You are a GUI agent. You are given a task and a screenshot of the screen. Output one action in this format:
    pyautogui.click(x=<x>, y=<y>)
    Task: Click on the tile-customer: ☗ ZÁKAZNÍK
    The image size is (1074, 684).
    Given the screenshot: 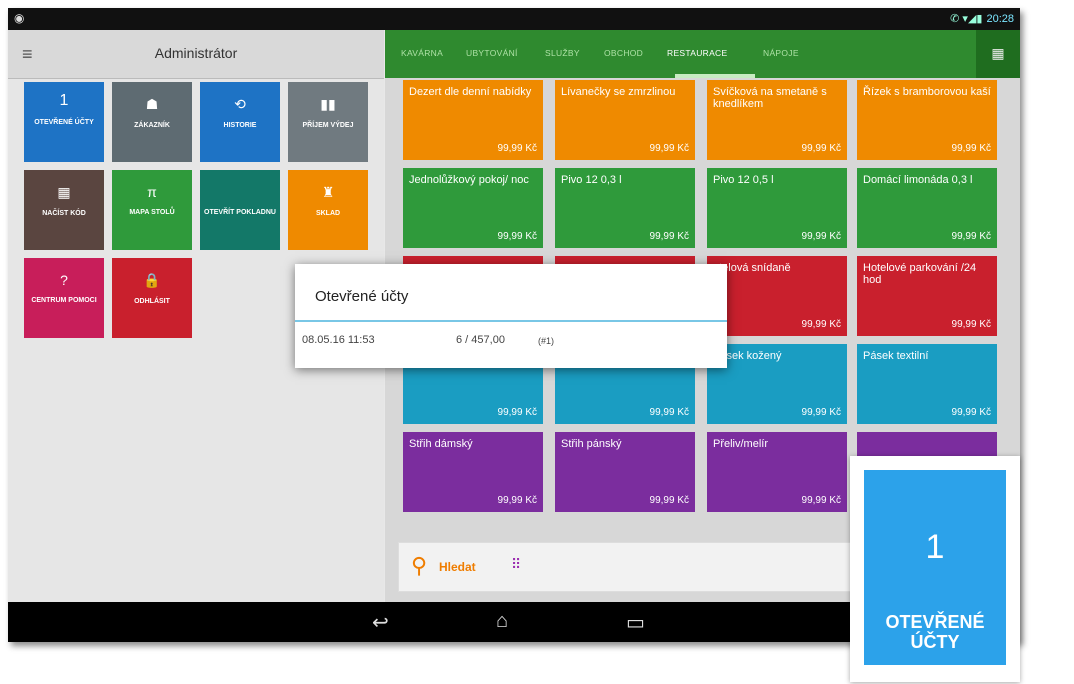 What is the action you would take?
    pyautogui.click(x=152, y=122)
    